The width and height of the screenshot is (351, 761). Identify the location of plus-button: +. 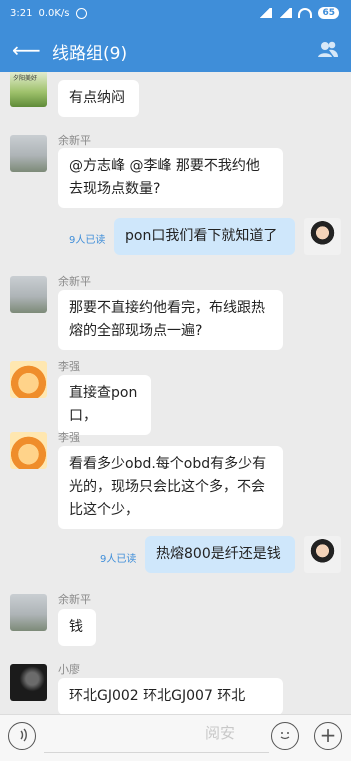
(328, 736).